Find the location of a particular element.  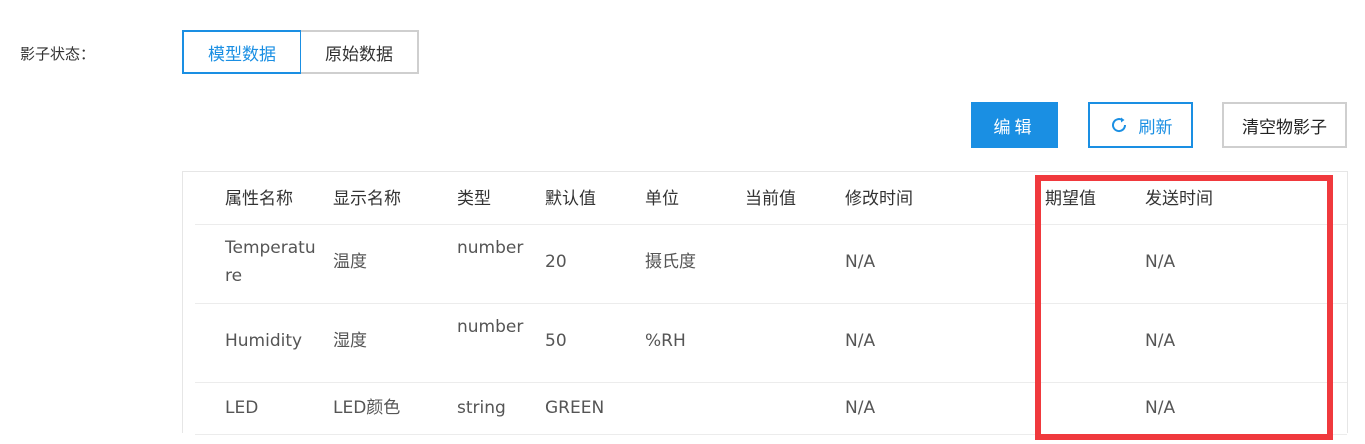

clear-shadow-button: 清空物影子 is located at coordinates (1284, 125).